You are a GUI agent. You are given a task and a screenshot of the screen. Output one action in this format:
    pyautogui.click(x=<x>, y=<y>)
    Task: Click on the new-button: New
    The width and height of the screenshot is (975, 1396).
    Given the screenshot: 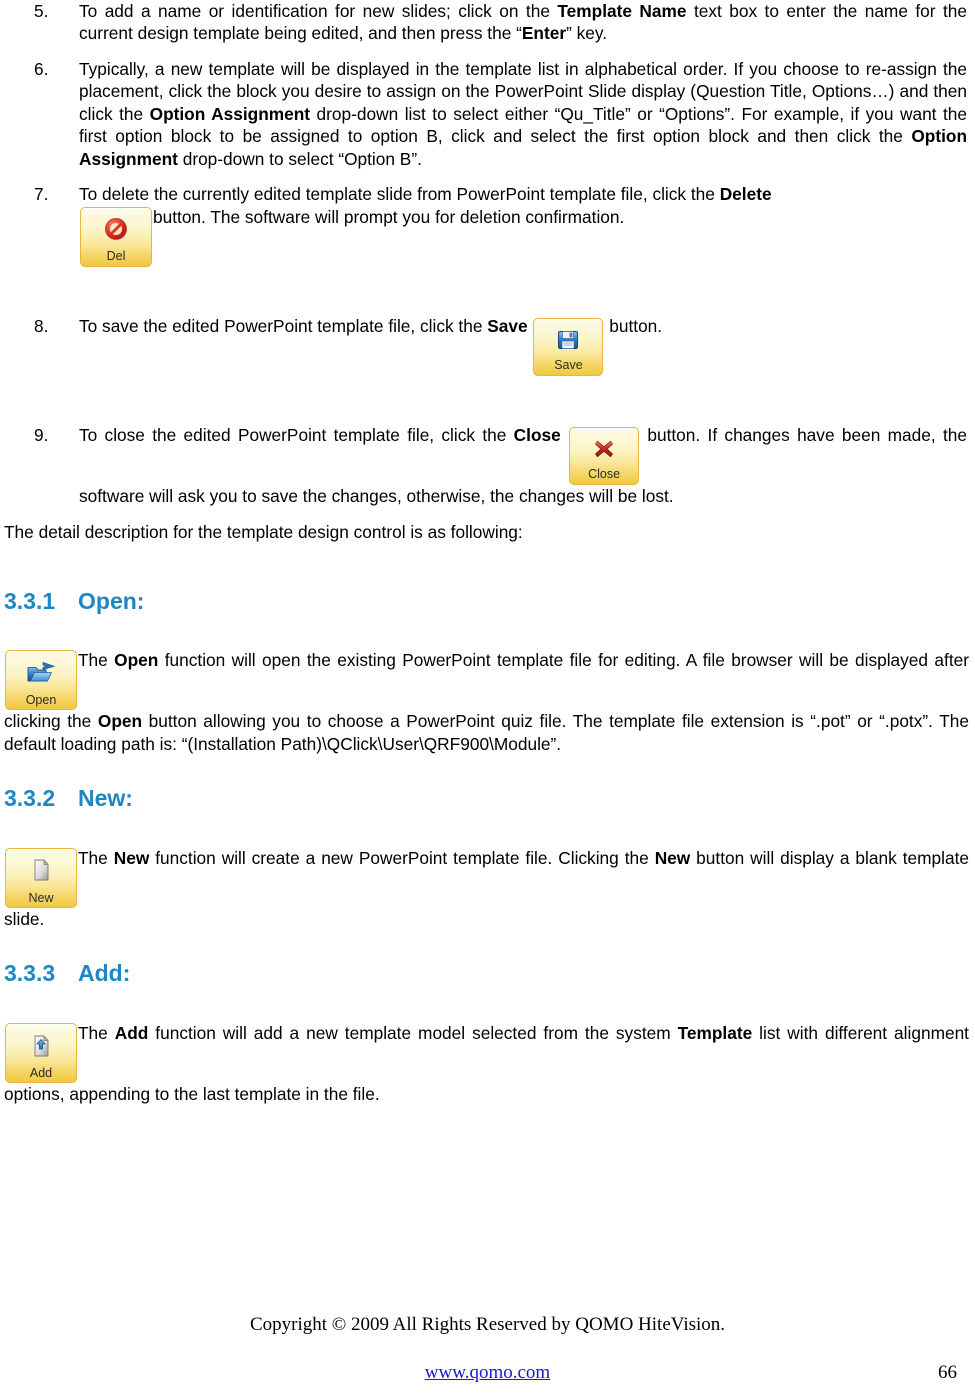 What is the action you would take?
    pyautogui.click(x=41, y=878)
    